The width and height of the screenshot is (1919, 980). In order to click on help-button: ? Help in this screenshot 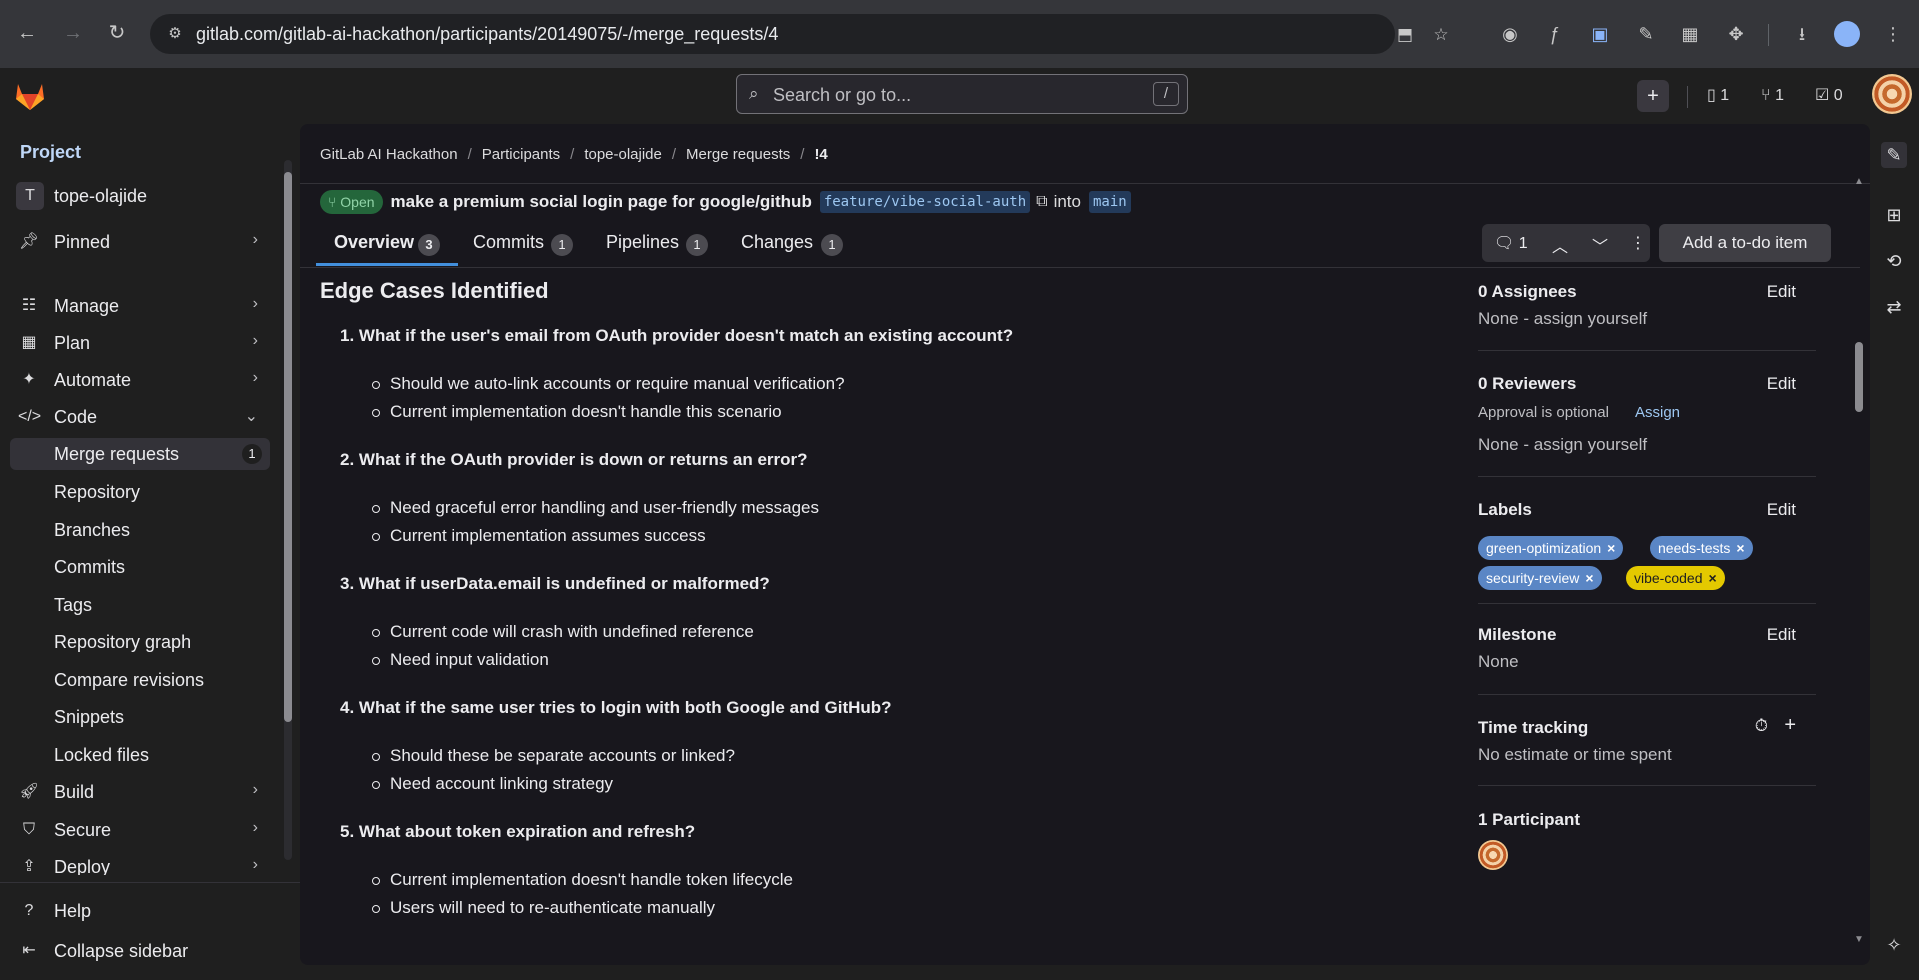, I will do `click(140, 911)`.